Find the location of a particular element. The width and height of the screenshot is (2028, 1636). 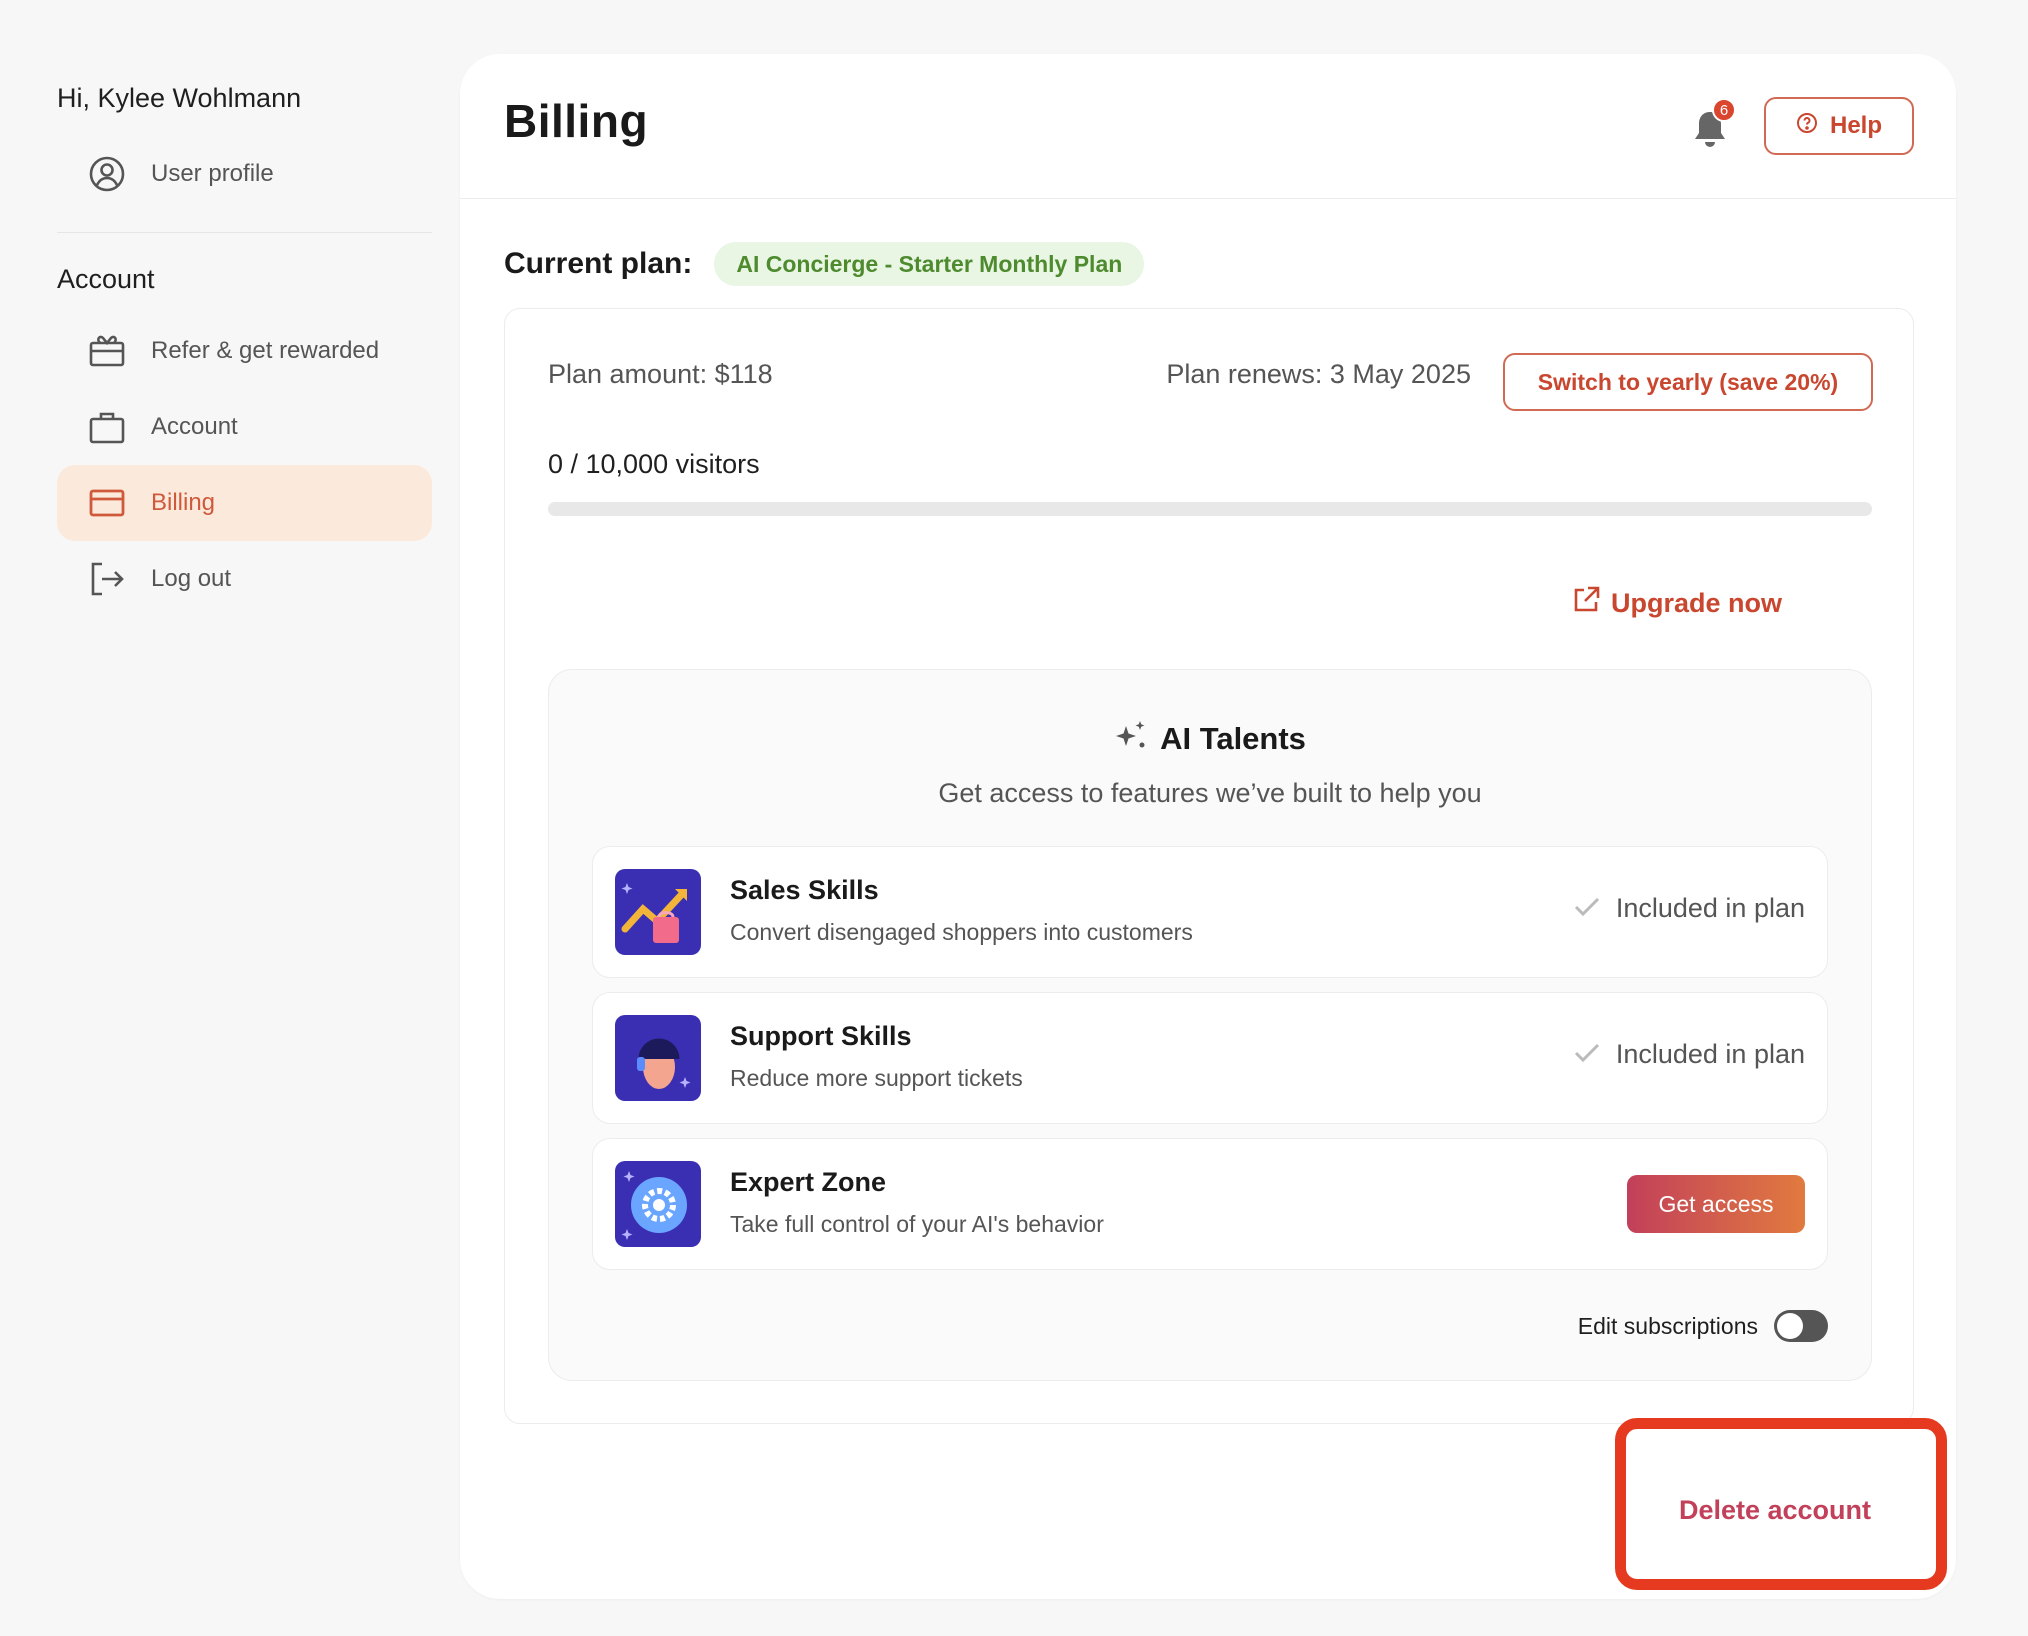

support-skills-thumbnail-icon is located at coordinates (658, 1058).